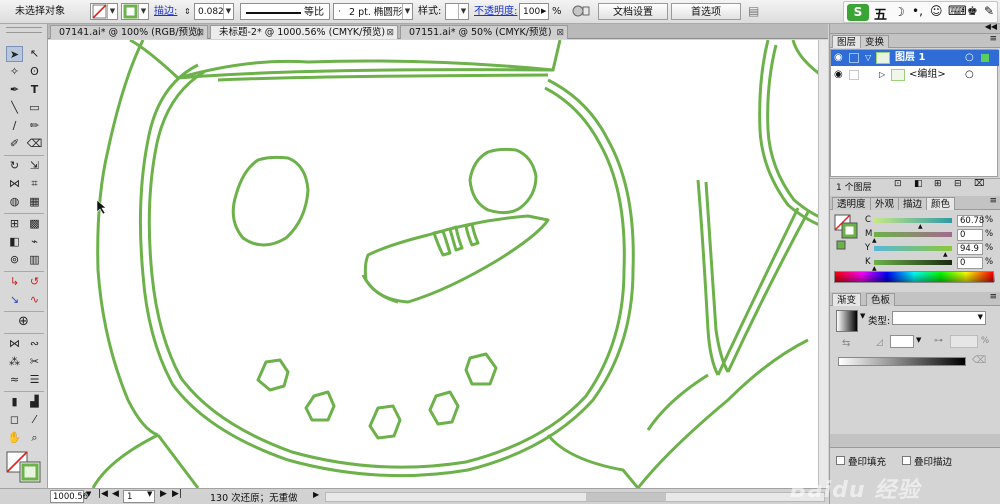 This screenshot has height=504, width=1000. I want to click on aspect-field, so click(964, 341).